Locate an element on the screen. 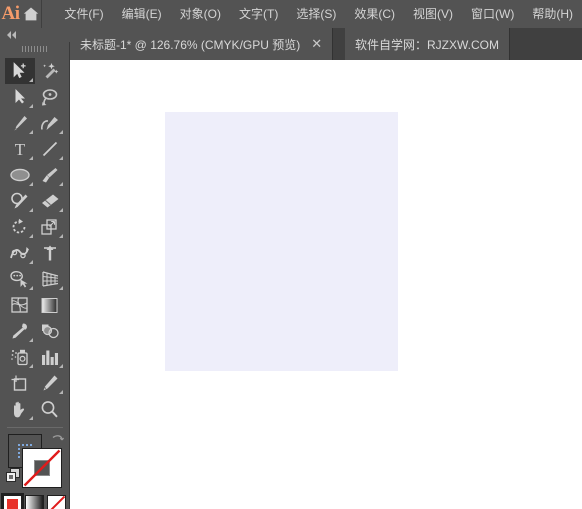 Image resolution: width=582 pixels, height=509 pixels. column-graph-tool is located at coordinates (50, 357).